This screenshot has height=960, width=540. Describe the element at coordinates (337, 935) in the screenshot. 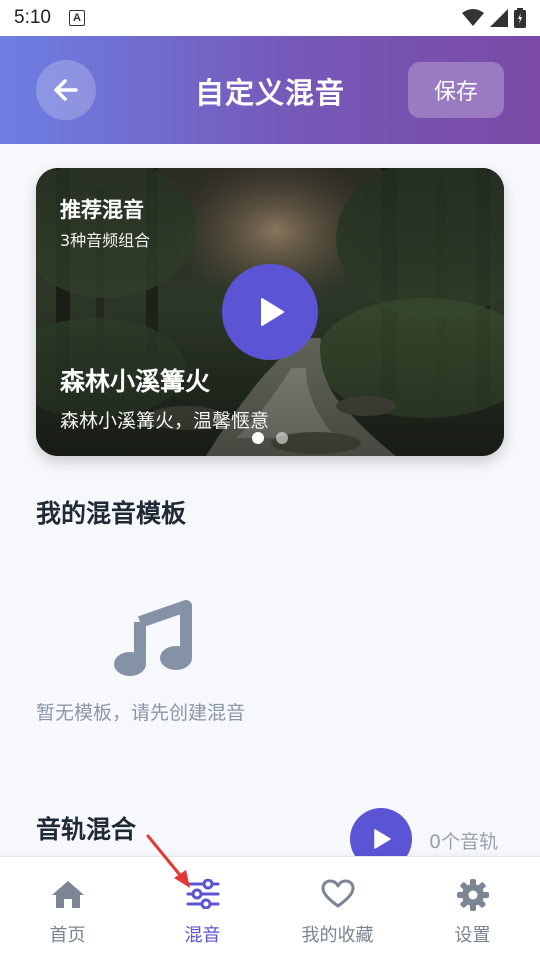

I see `nav-label-favorites: 我的收藏` at that location.